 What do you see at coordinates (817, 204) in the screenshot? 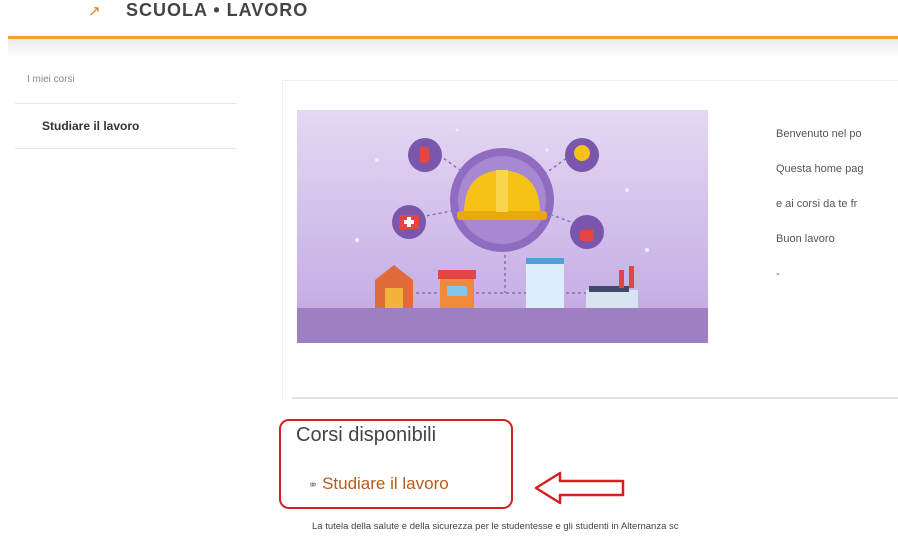
I see `welcome-line: e ai corsi da te fr` at bounding box center [817, 204].